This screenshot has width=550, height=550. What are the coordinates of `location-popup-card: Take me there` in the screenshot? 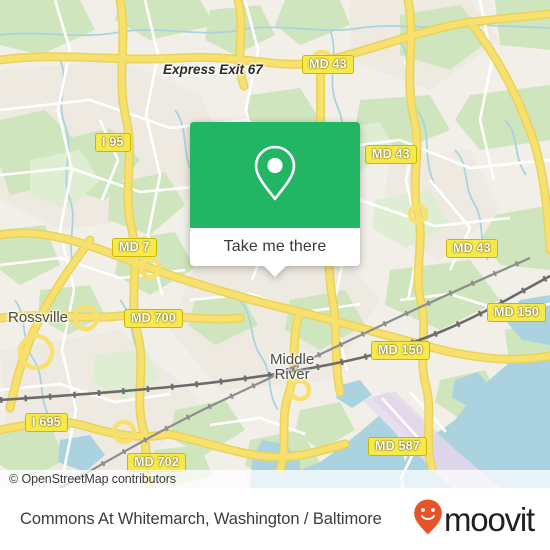 It's located at (275, 199).